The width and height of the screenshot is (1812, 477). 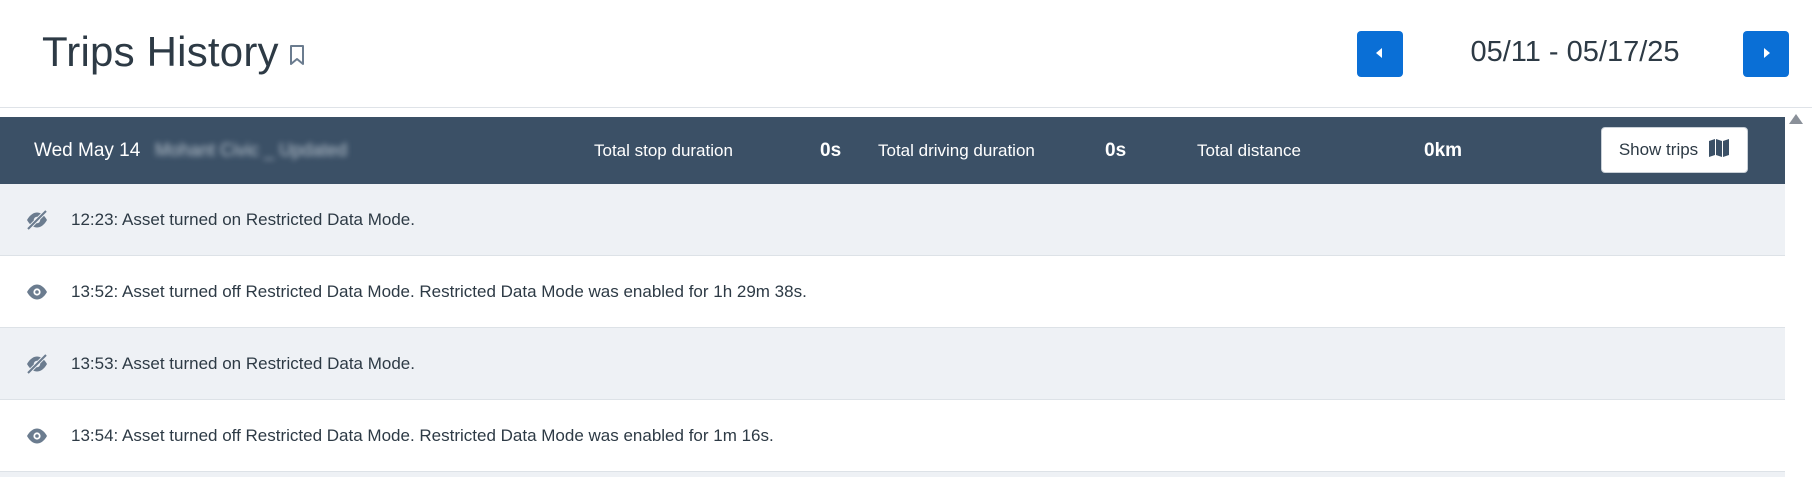 I want to click on scrollbar, so click(x=1798, y=293).